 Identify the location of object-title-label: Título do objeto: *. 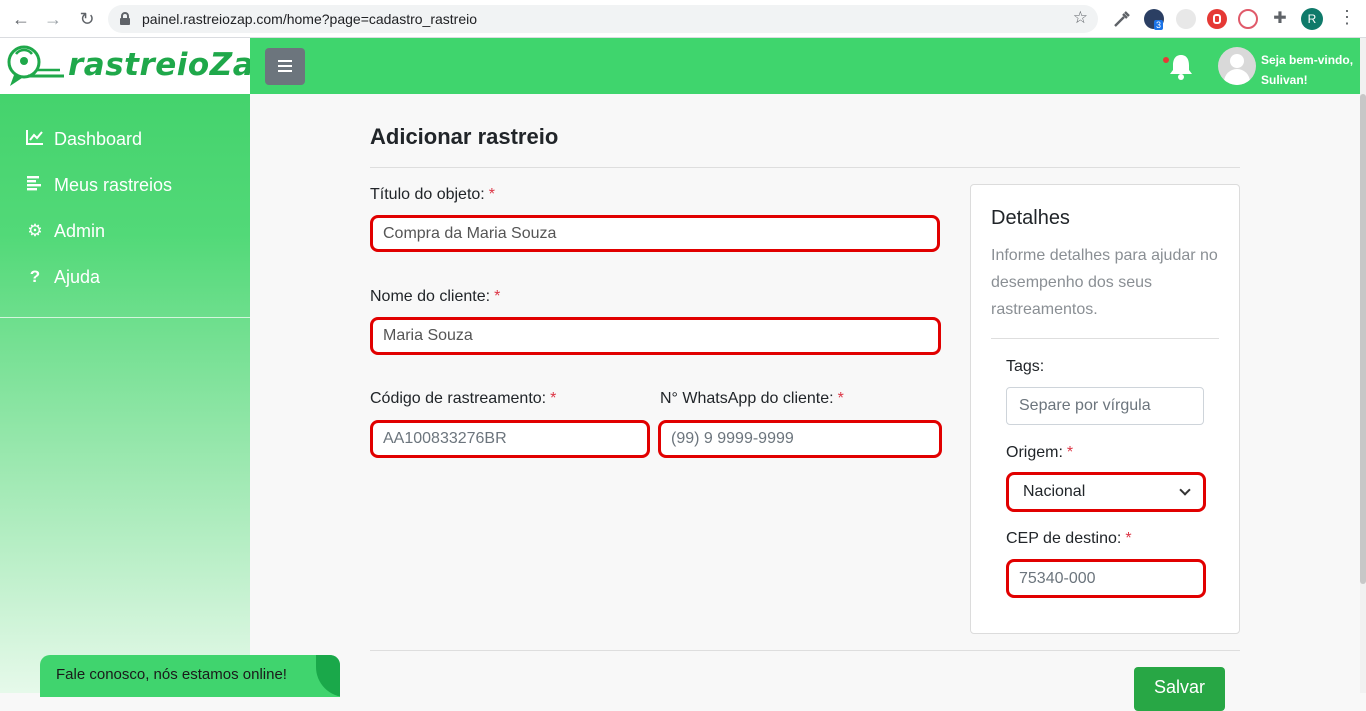
(432, 194).